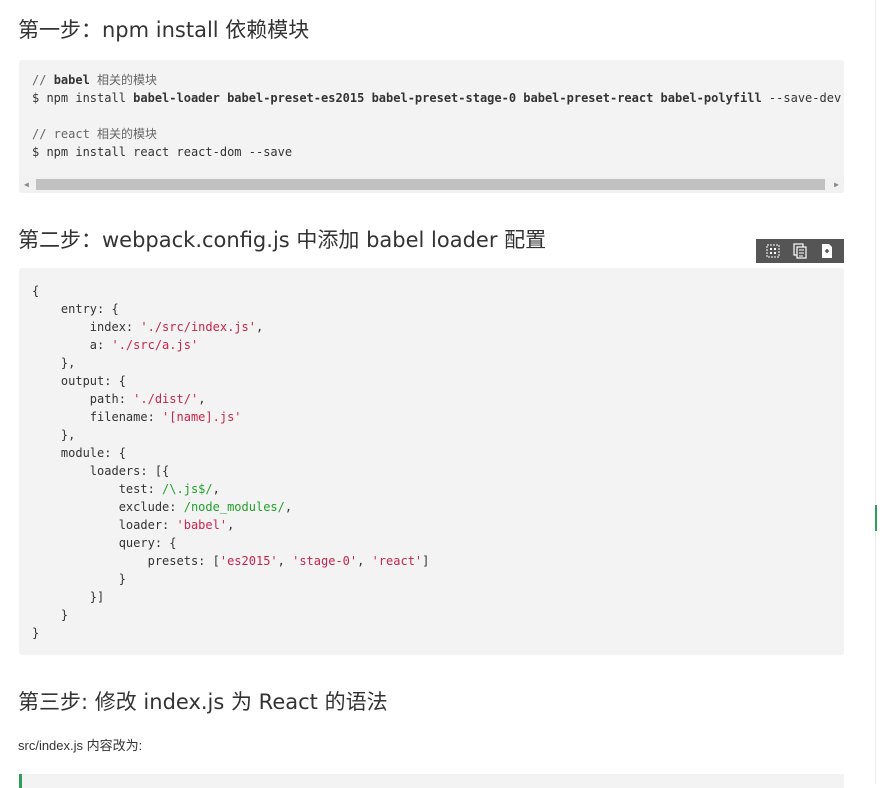 The height and width of the screenshot is (788, 891). What do you see at coordinates (431, 781) in the screenshot?
I see `code-block-index-js` at bounding box center [431, 781].